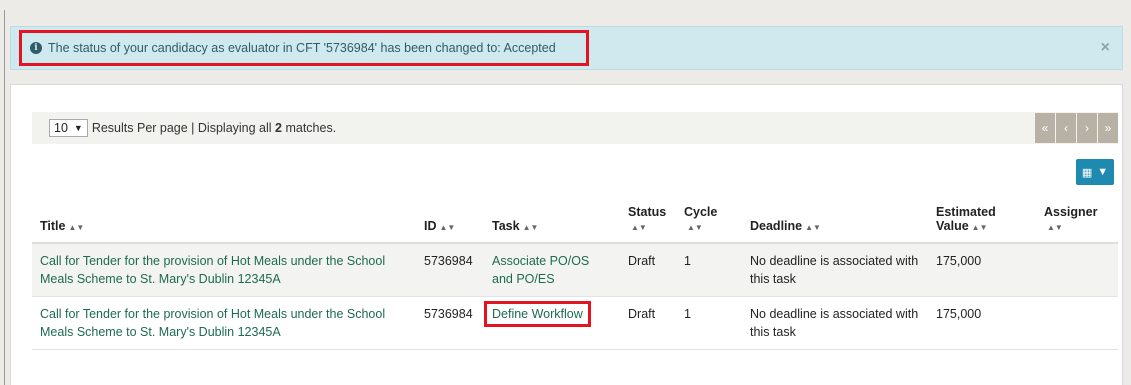 This screenshot has height=385, width=1131. Describe the element at coordinates (1045, 128) in the screenshot. I see `first-page-button: «` at that location.